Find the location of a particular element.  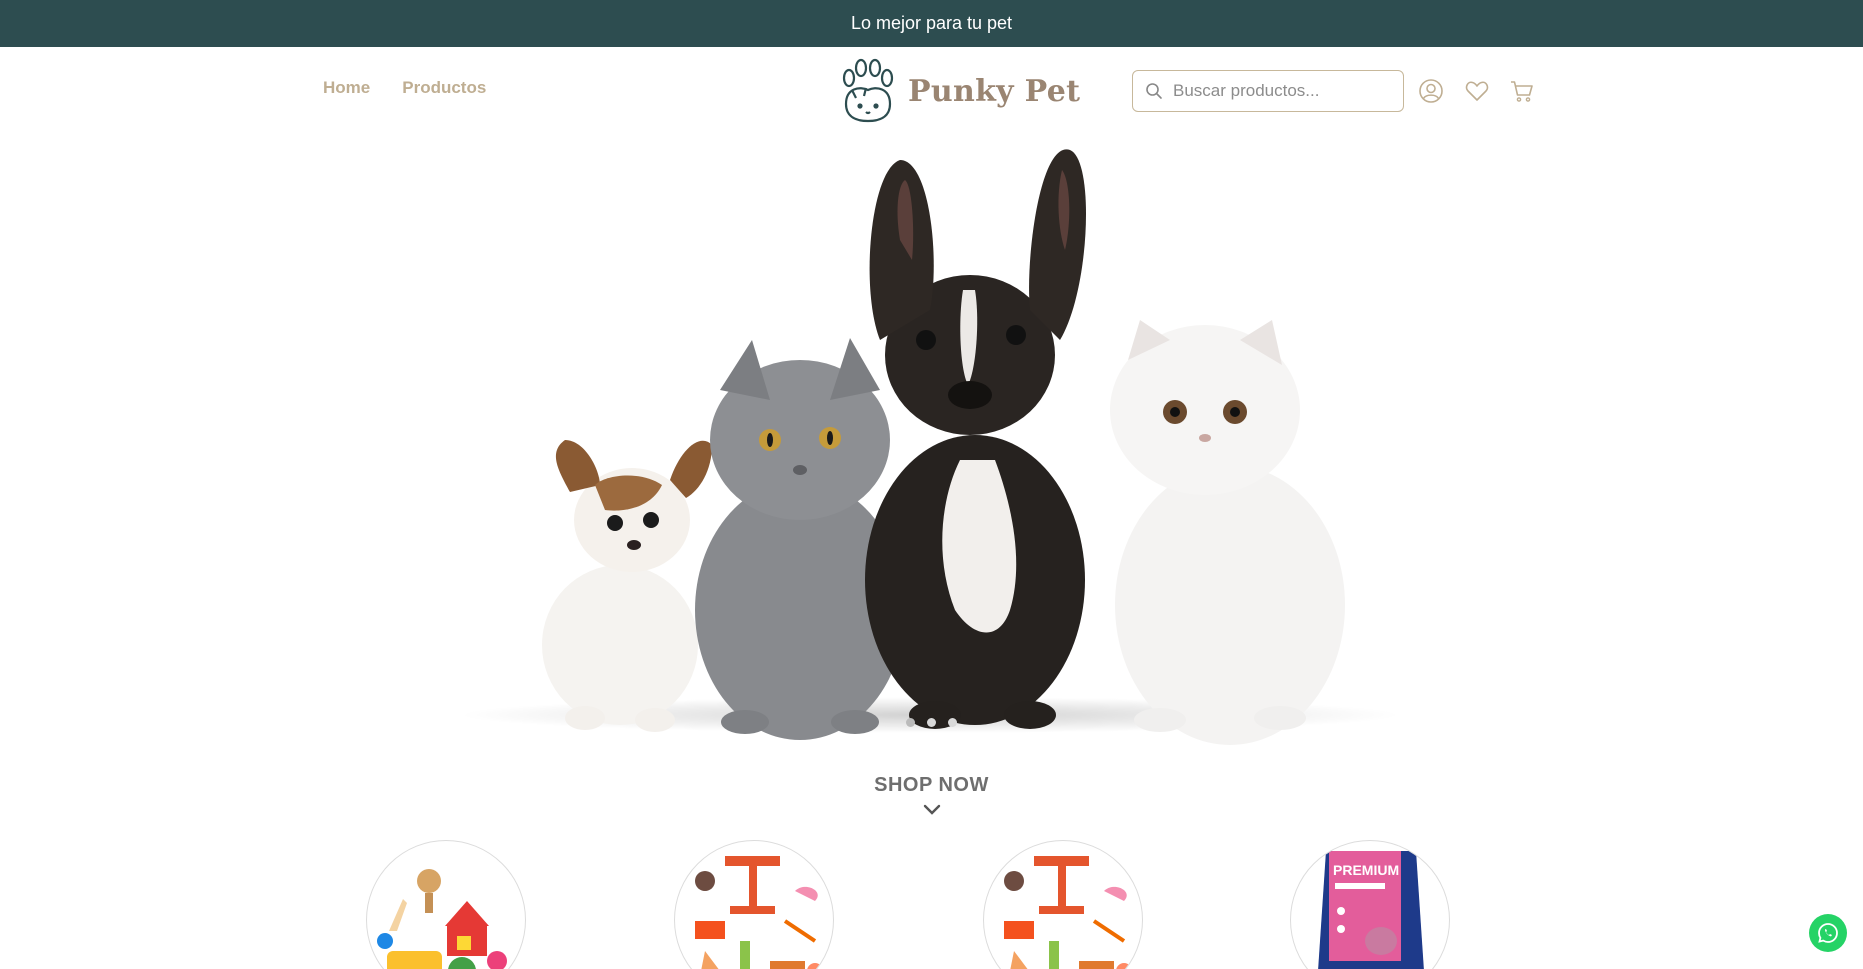

category-food: PREMIUM is located at coordinates (1370, 904).